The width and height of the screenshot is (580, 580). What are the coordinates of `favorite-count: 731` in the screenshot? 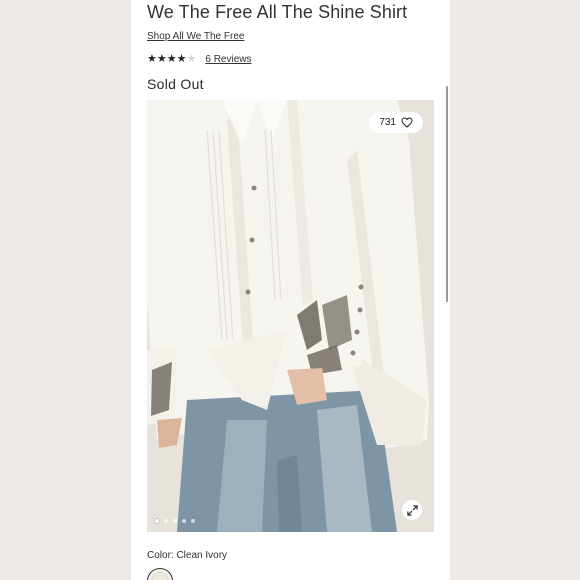 It's located at (387, 122).